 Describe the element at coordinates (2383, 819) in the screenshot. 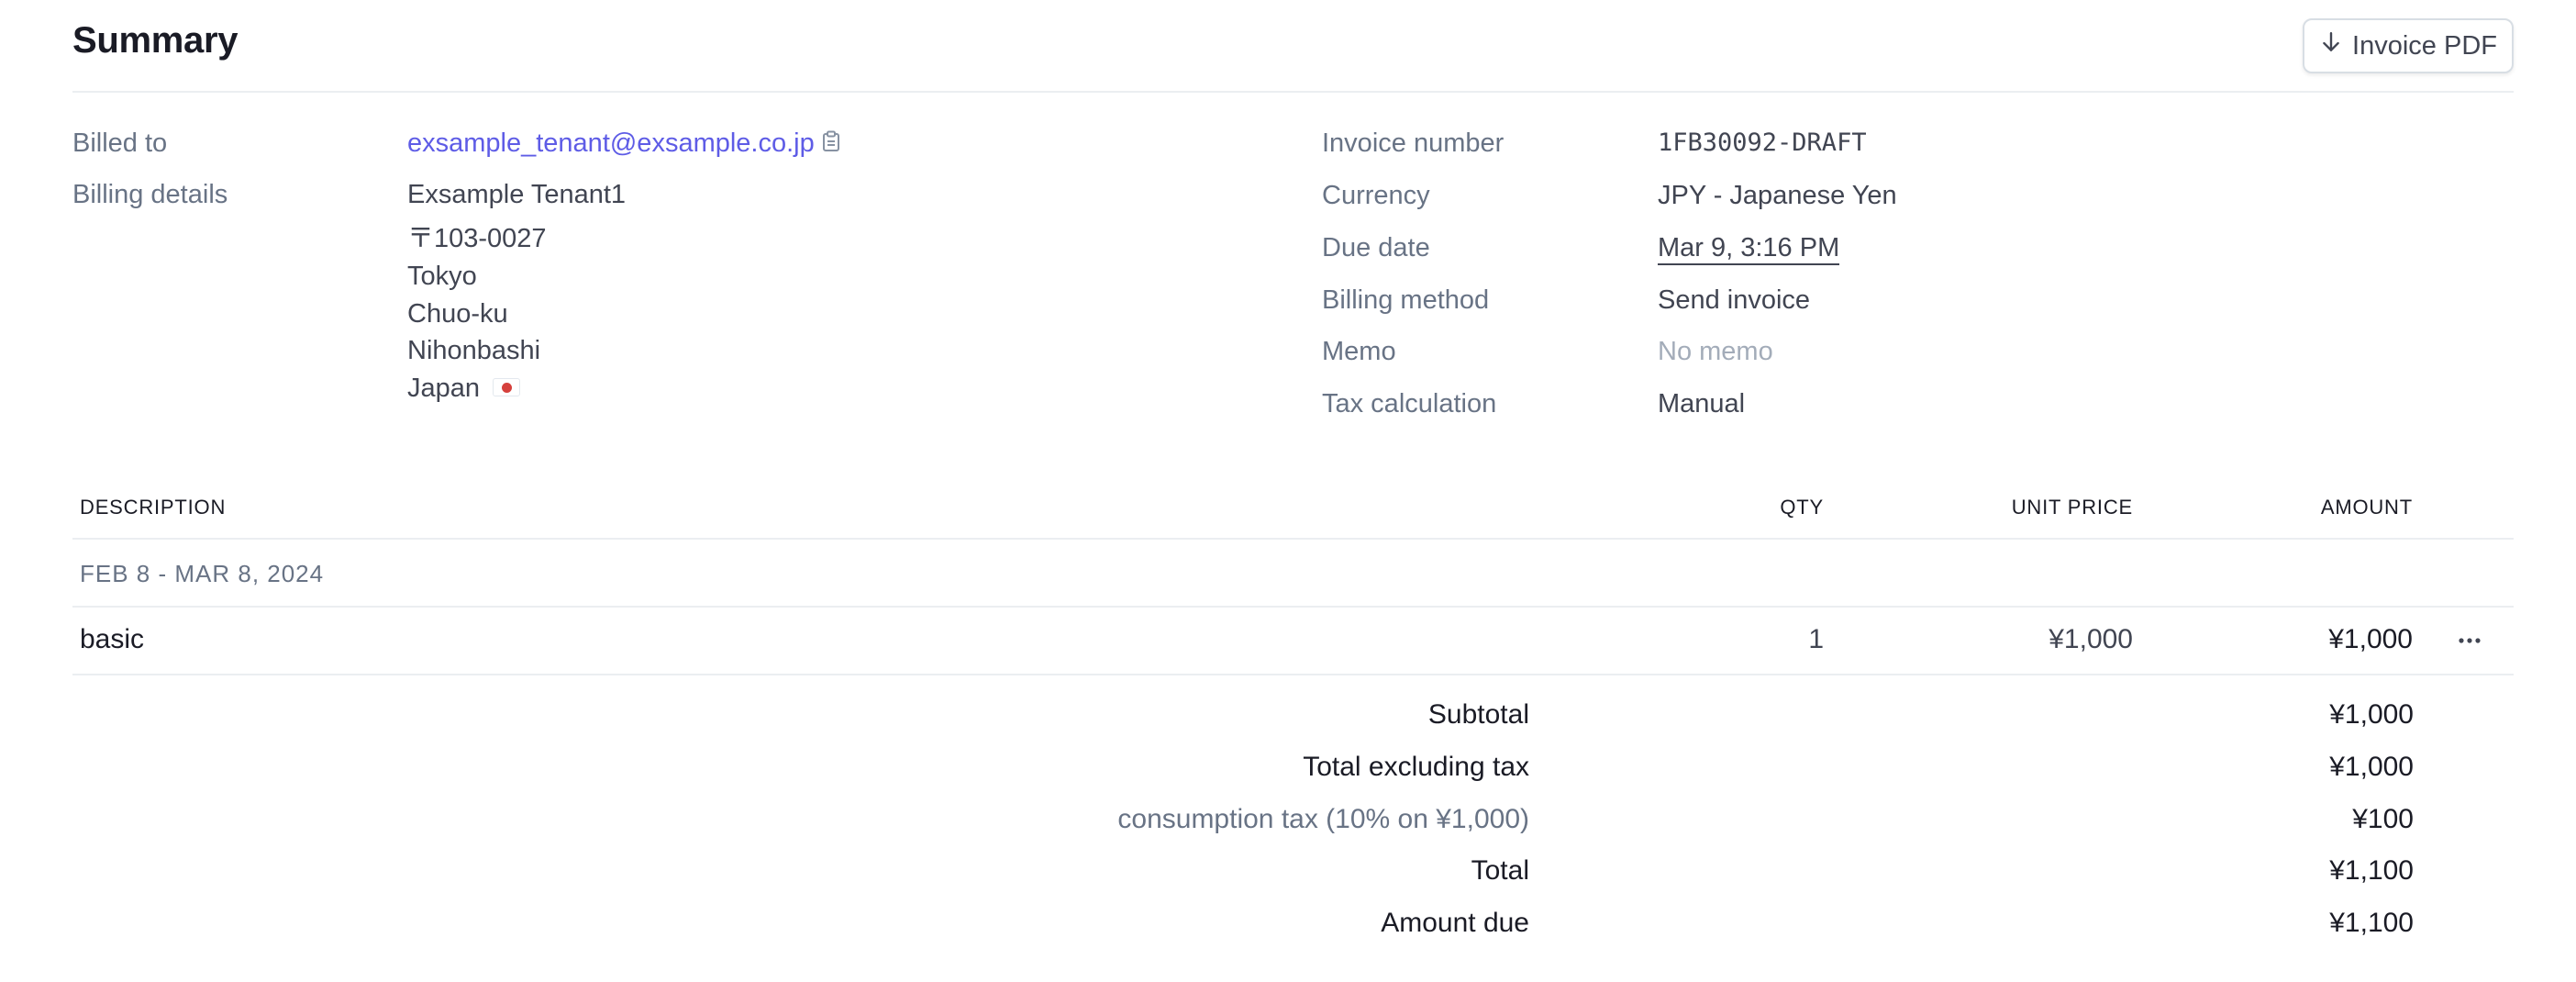

I see `consumption-tax-value: ¥100` at that location.